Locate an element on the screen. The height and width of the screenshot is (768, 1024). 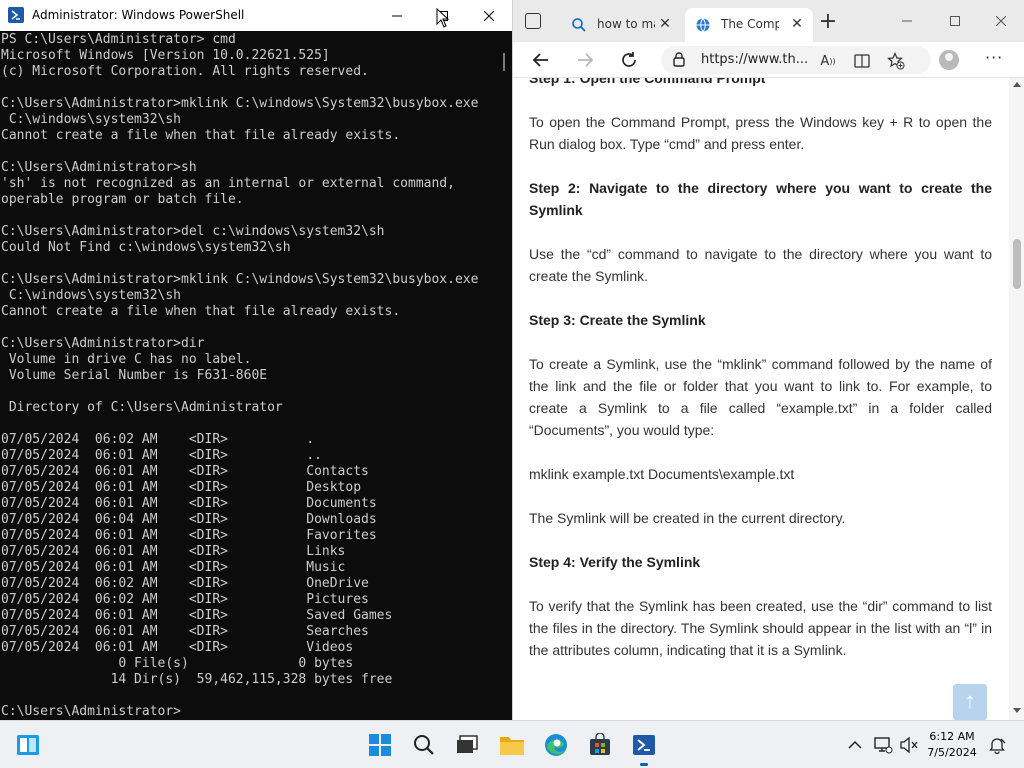
console-scrollbar is located at coordinates (504, 375).